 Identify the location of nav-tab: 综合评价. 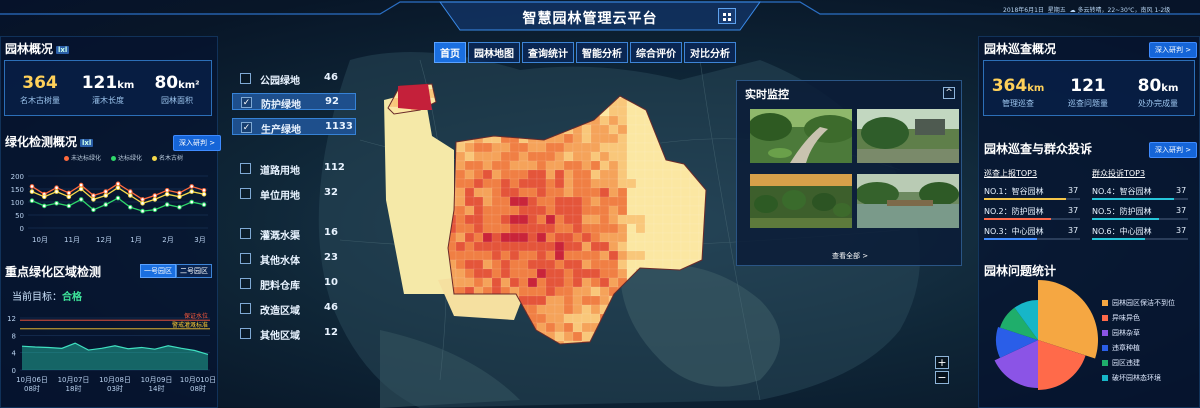
(656, 52).